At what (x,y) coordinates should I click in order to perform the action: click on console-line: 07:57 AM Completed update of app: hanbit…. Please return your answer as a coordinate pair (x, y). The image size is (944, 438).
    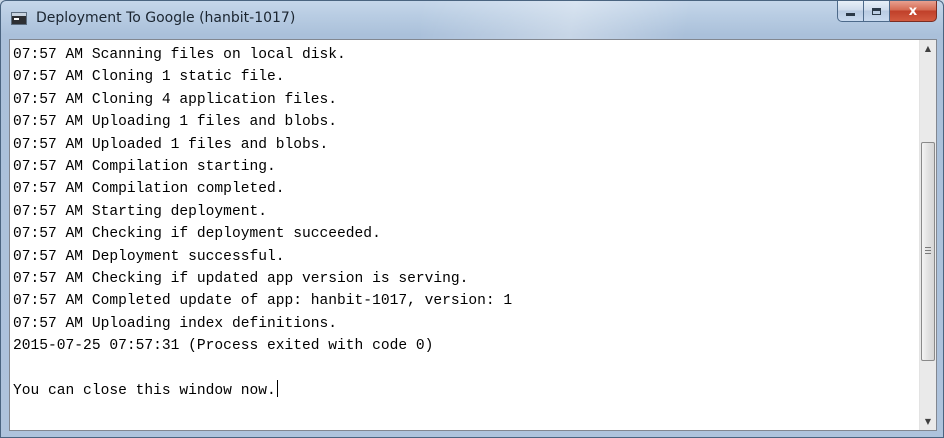
    Looking at the image, I should click on (466, 301).